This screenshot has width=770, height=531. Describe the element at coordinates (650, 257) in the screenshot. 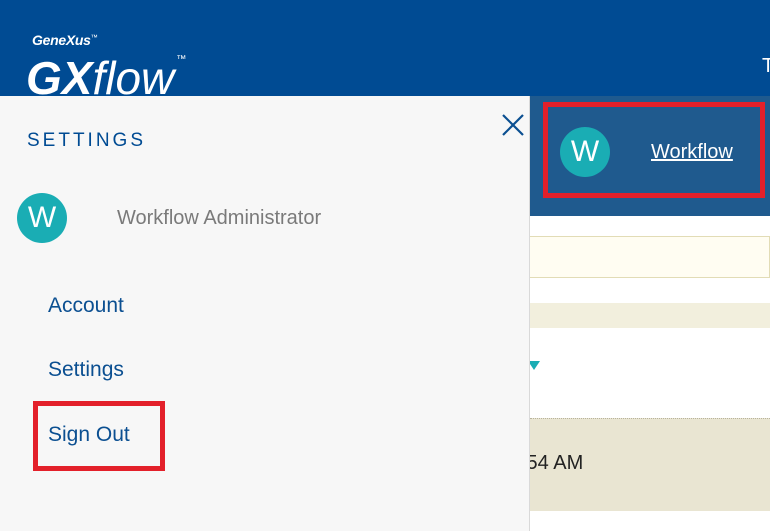

I see `background-input-field` at that location.